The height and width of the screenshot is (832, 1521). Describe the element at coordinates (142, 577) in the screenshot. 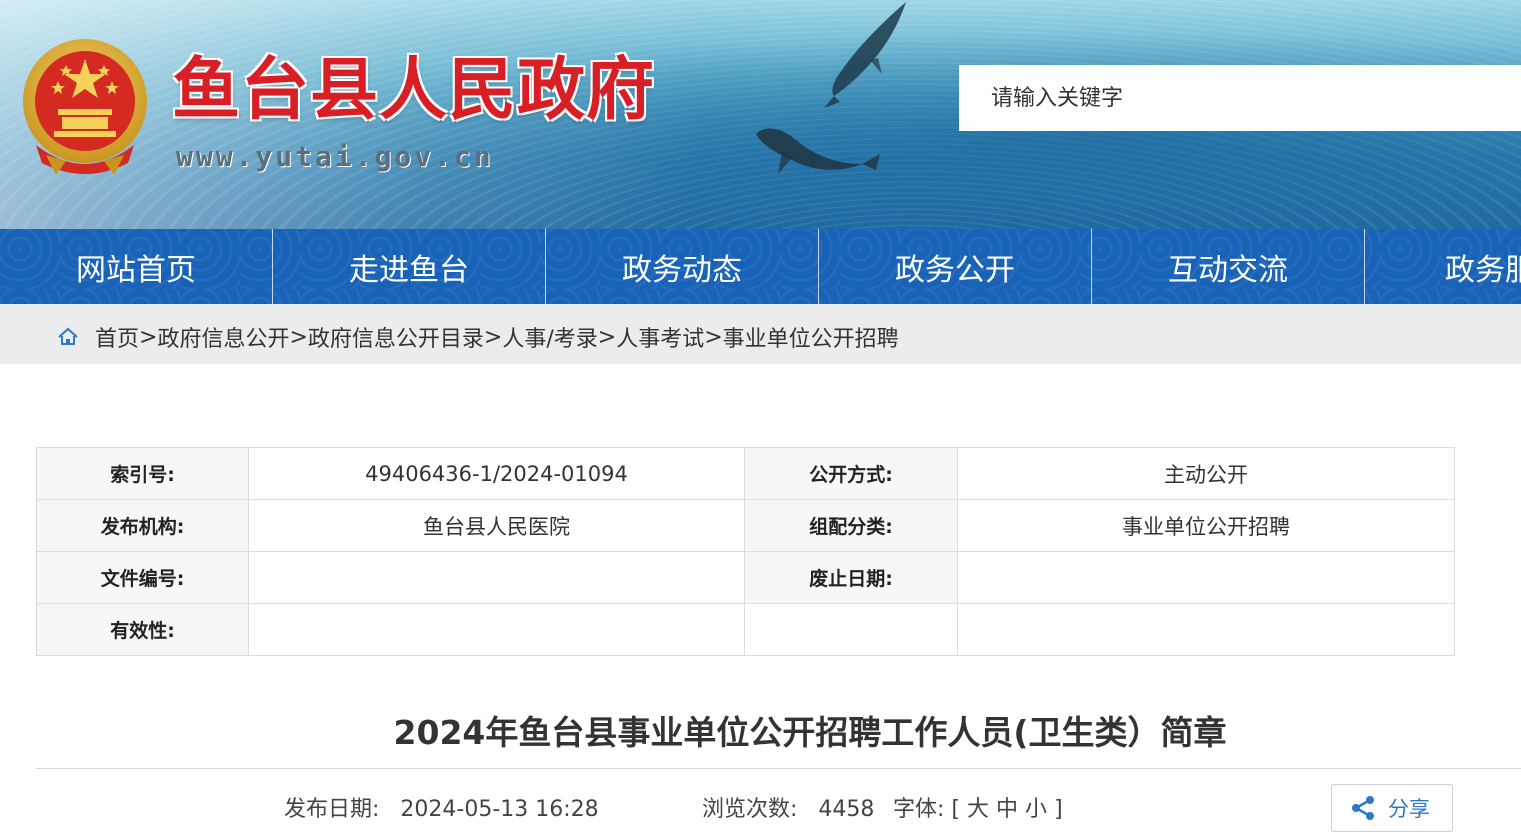

I see `meta-label-doc-number: 文件编号:` at that location.